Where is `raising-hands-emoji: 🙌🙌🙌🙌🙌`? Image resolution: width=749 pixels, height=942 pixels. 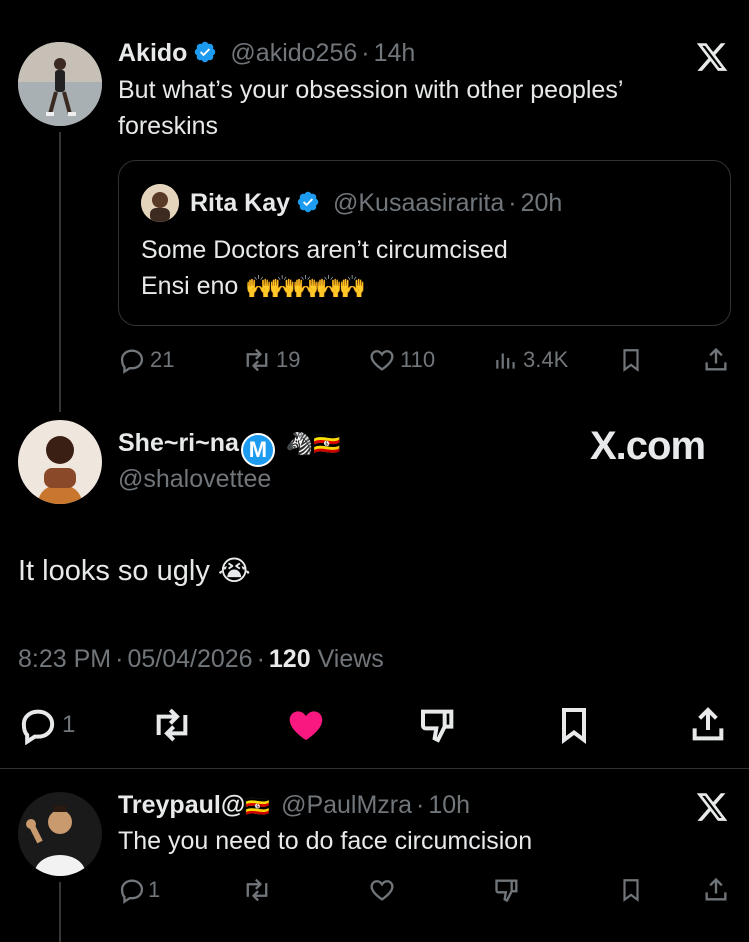
raising-hands-emoji: 🙌🙌🙌🙌🙌 is located at coordinates (305, 286).